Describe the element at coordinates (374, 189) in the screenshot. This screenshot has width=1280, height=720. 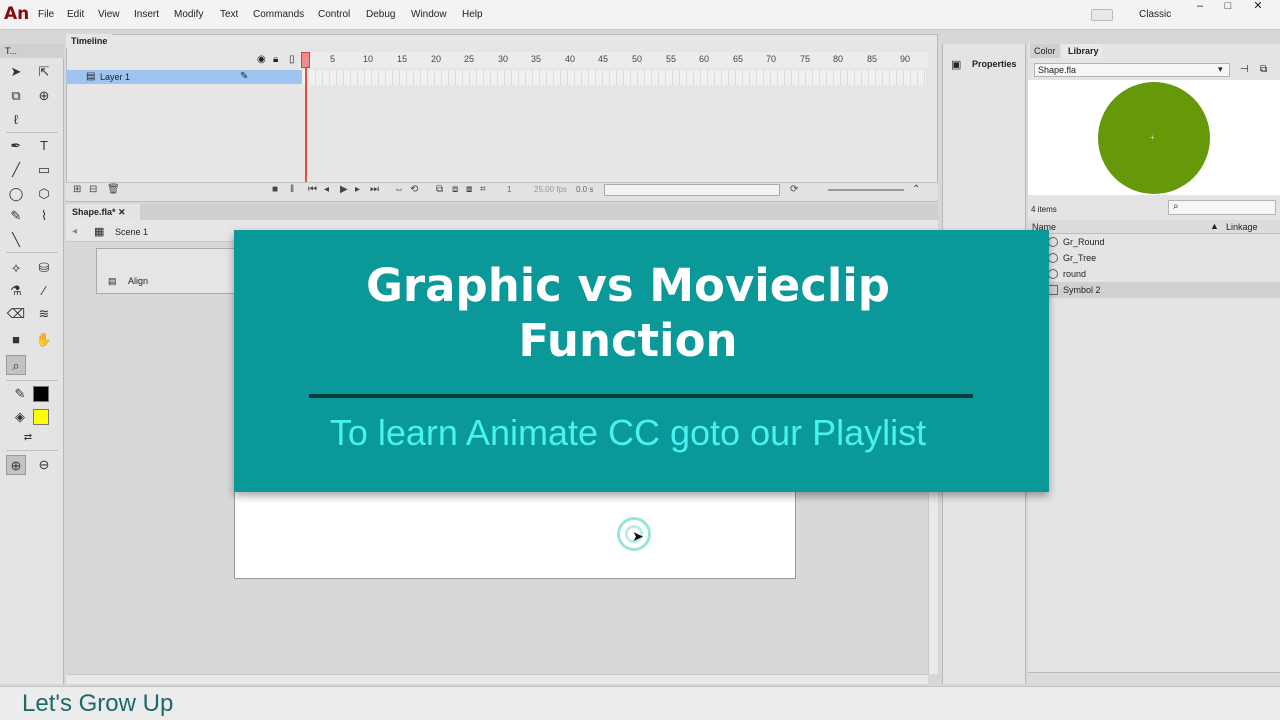
I see `go-to-last-frame-icon: ⏭︎` at that location.